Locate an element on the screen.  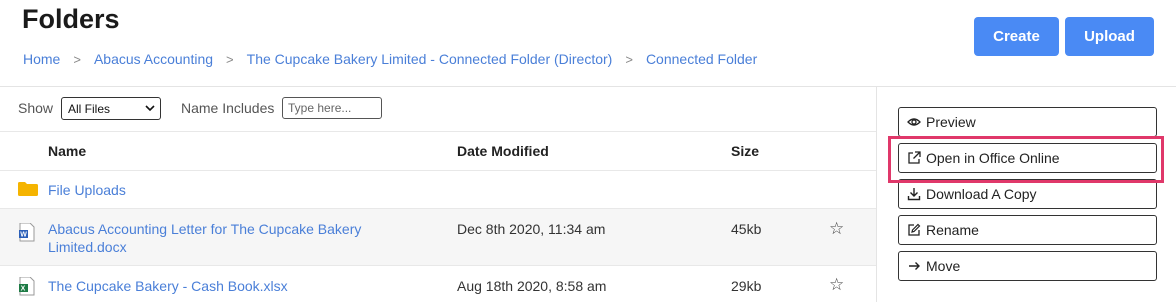
arrow-right-icon is located at coordinates (914, 266).